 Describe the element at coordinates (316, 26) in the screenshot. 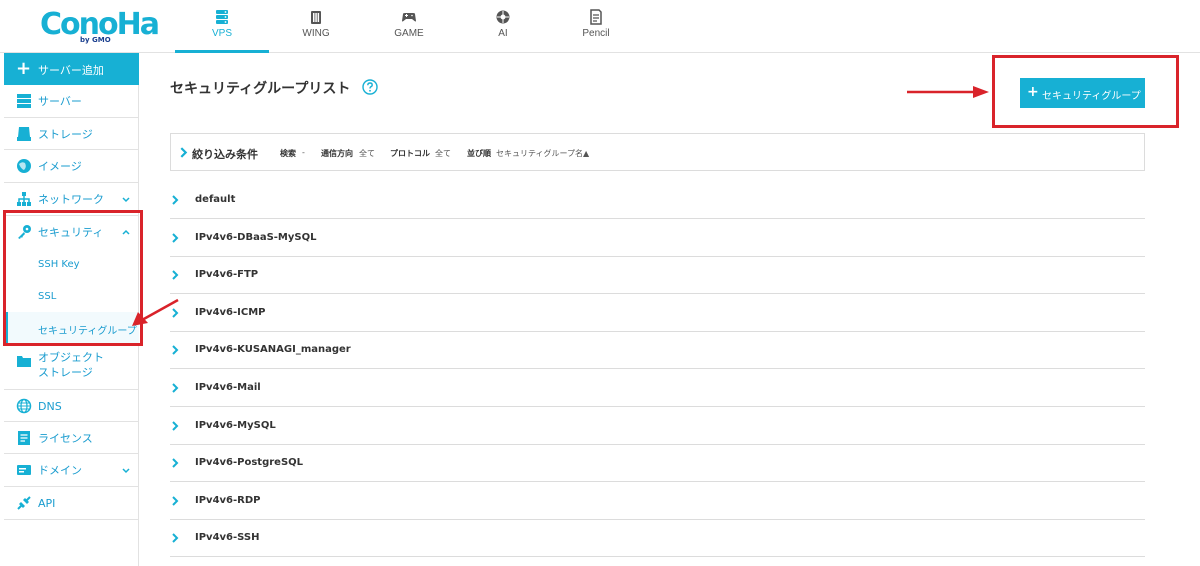

I see `tab-wing: WING` at that location.